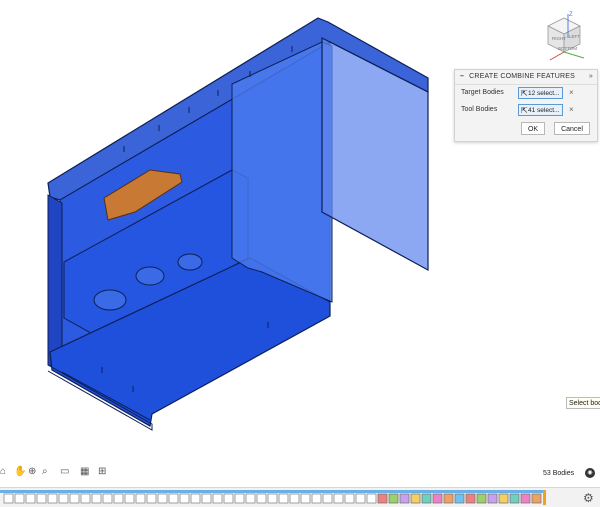  I want to click on timeline-features, so click(300, 497).